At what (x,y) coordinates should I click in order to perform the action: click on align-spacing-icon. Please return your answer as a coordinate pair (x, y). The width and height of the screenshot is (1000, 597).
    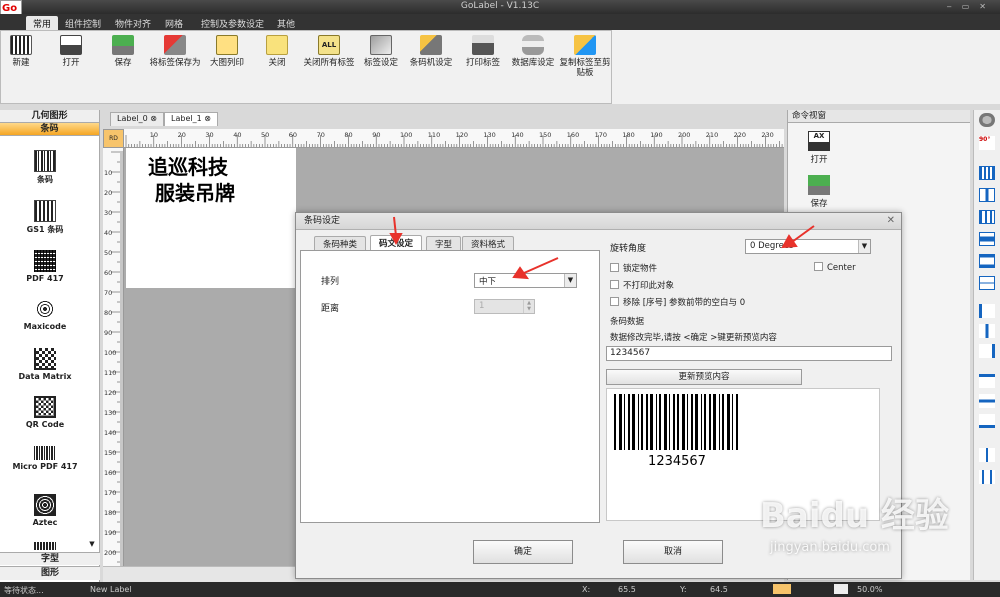
    Looking at the image, I should click on (987, 217).